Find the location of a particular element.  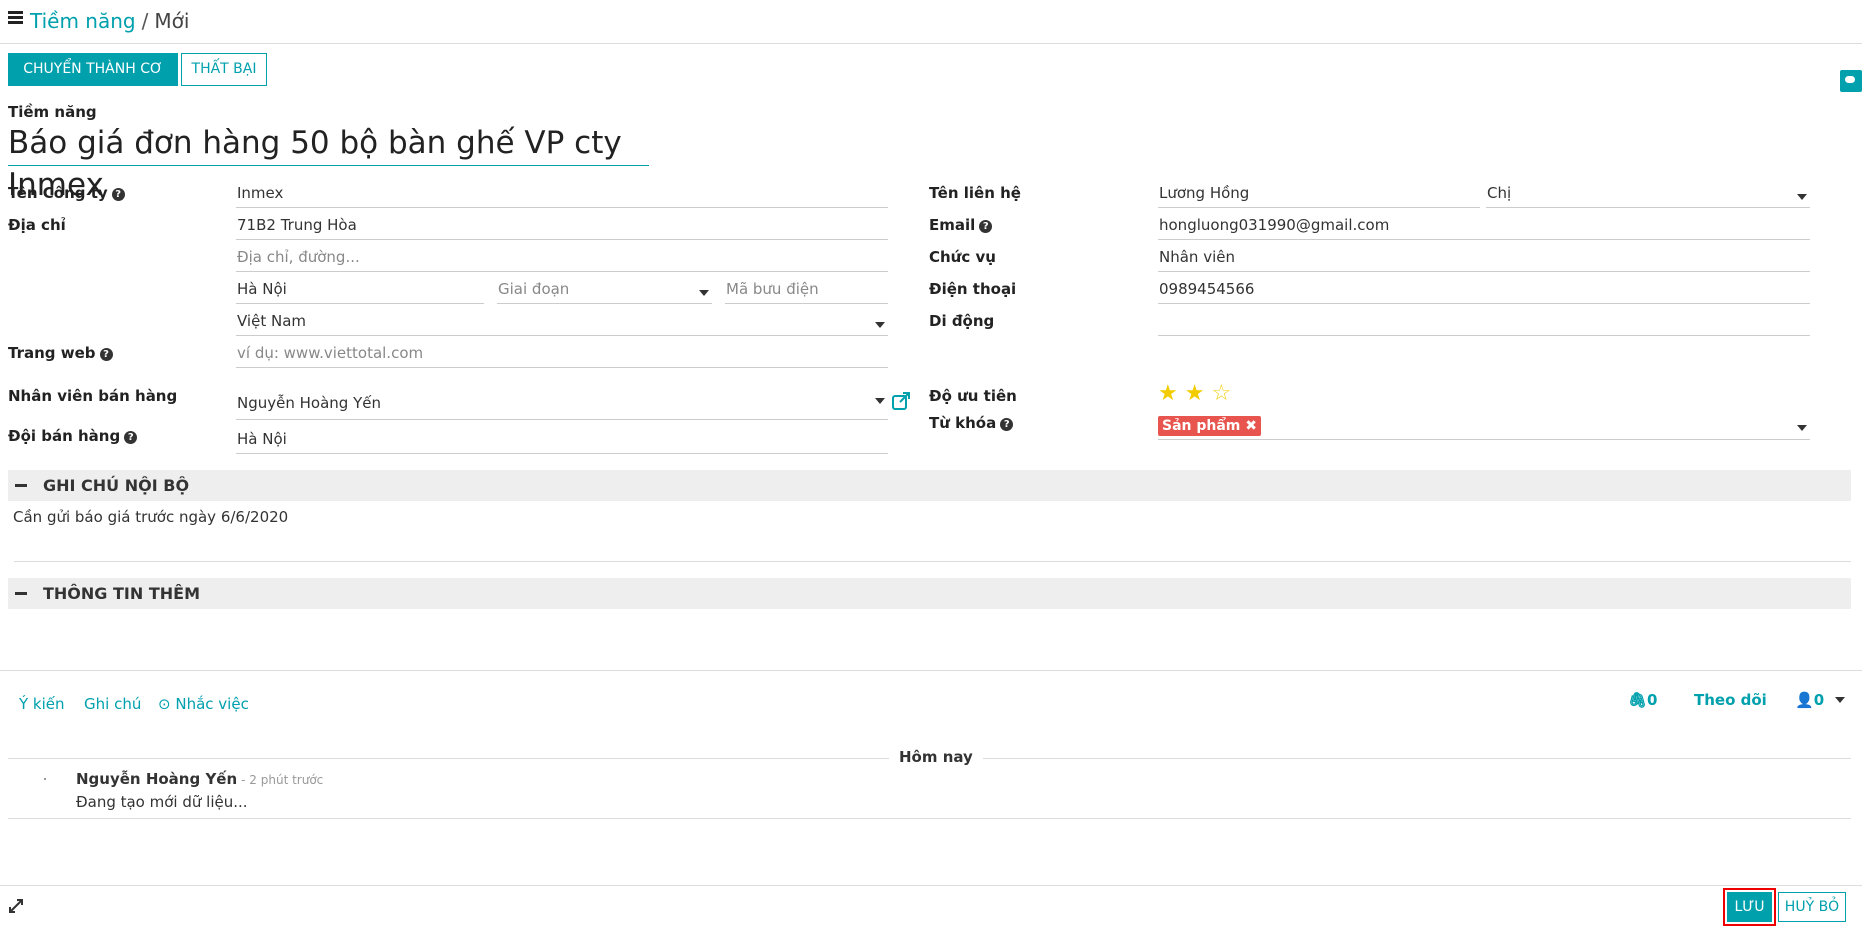

job-position-input: Nhân viên is located at coordinates (1484, 259).